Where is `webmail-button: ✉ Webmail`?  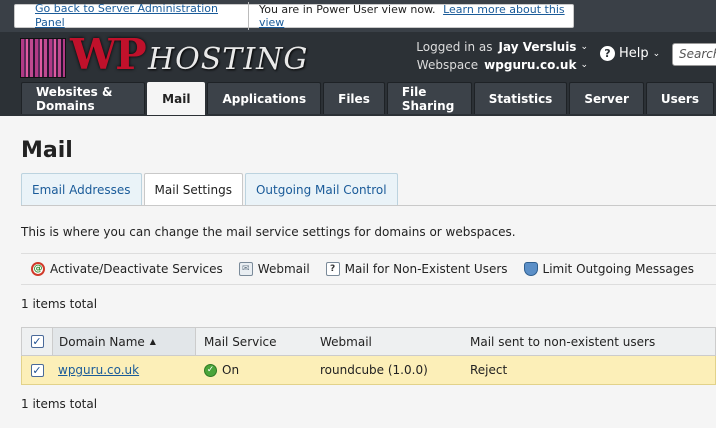 webmail-button: ✉ Webmail is located at coordinates (274, 269).